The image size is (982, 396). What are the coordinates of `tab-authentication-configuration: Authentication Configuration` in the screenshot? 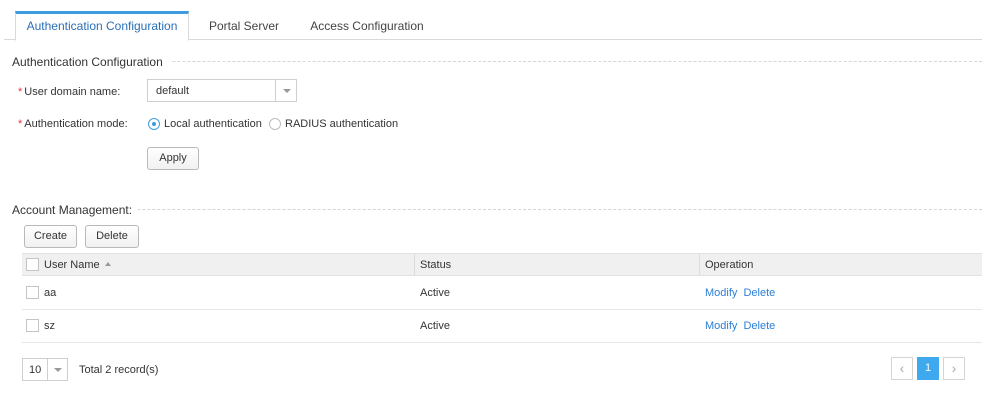 It's located at (102, 26).